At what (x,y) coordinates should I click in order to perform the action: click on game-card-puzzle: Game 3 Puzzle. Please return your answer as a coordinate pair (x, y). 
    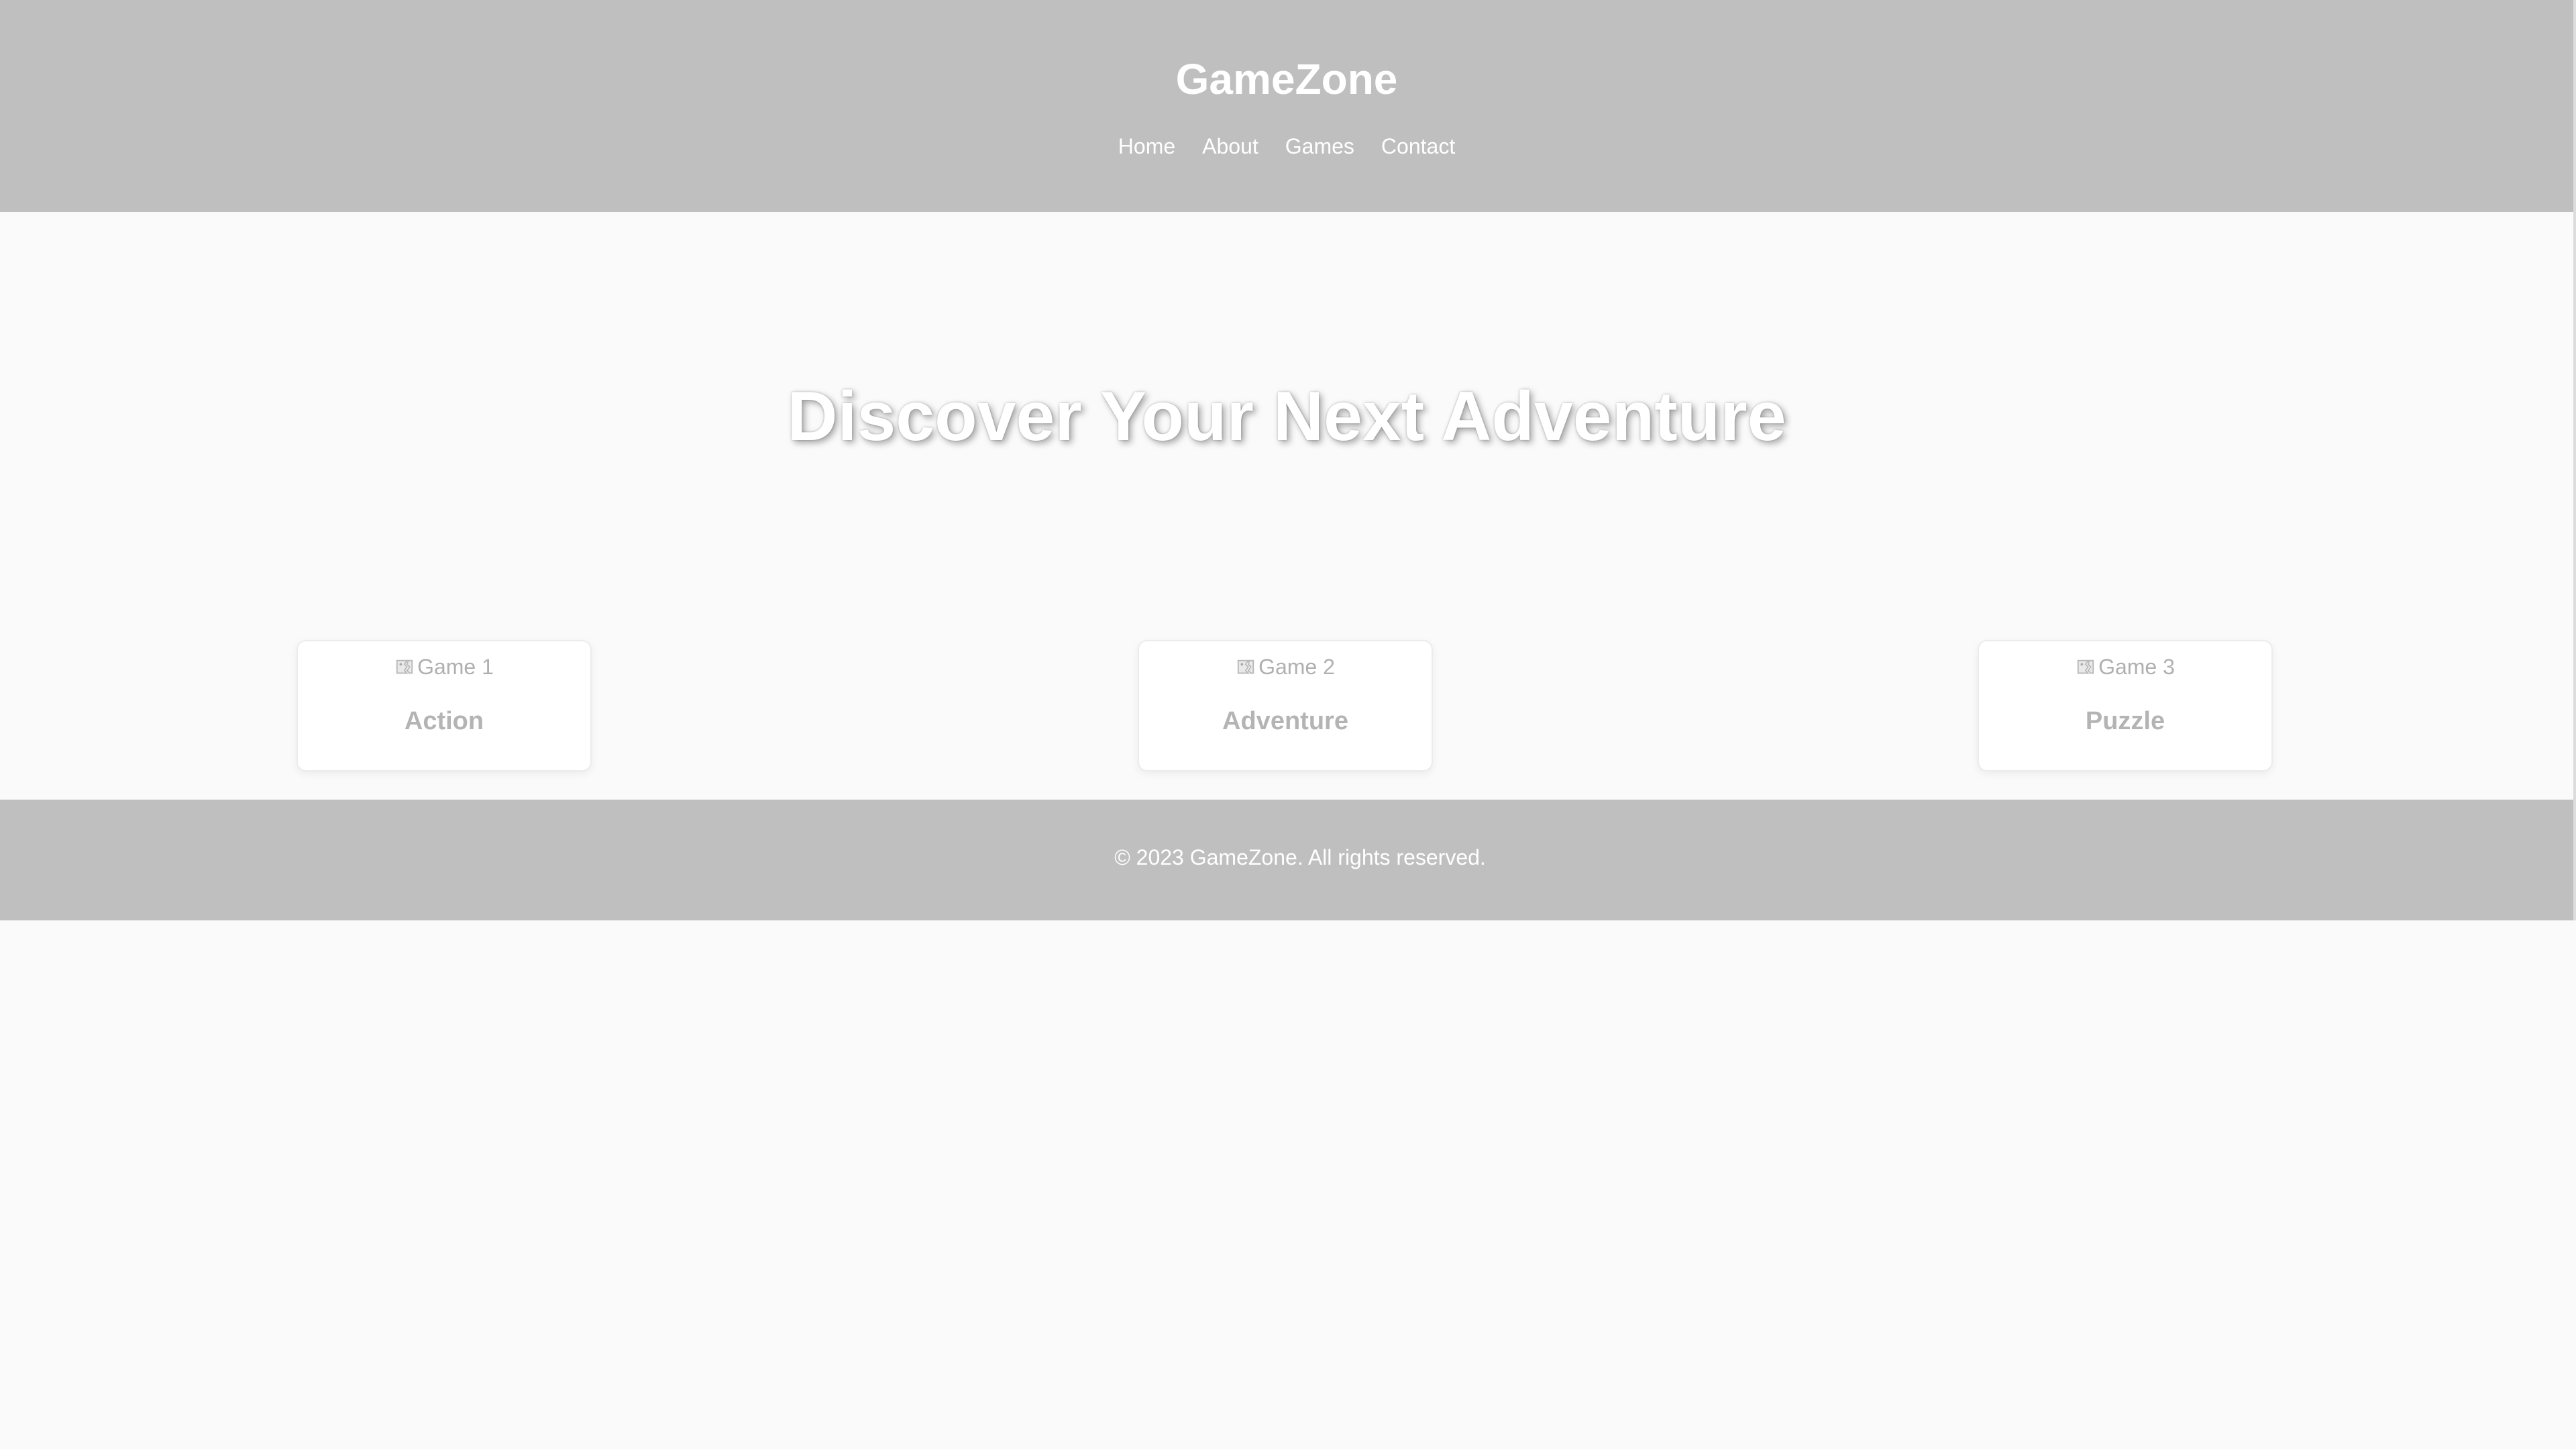
    Looking at the image, I should click on (2125, 705).